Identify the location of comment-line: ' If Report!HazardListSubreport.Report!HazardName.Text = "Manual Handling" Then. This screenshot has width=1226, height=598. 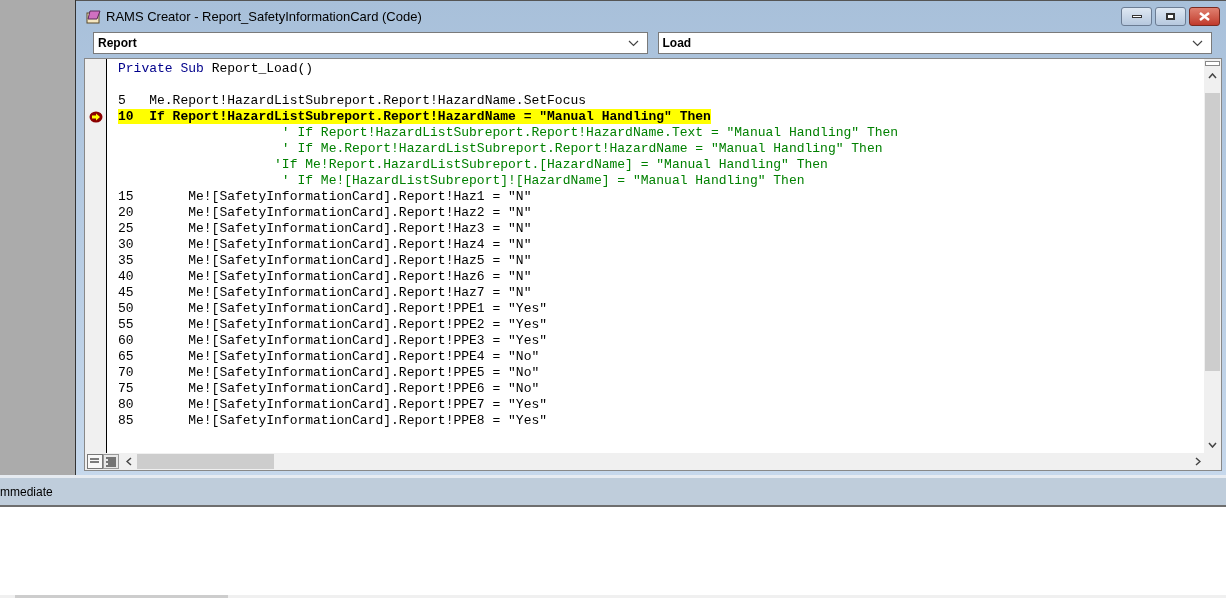
(589, 132).